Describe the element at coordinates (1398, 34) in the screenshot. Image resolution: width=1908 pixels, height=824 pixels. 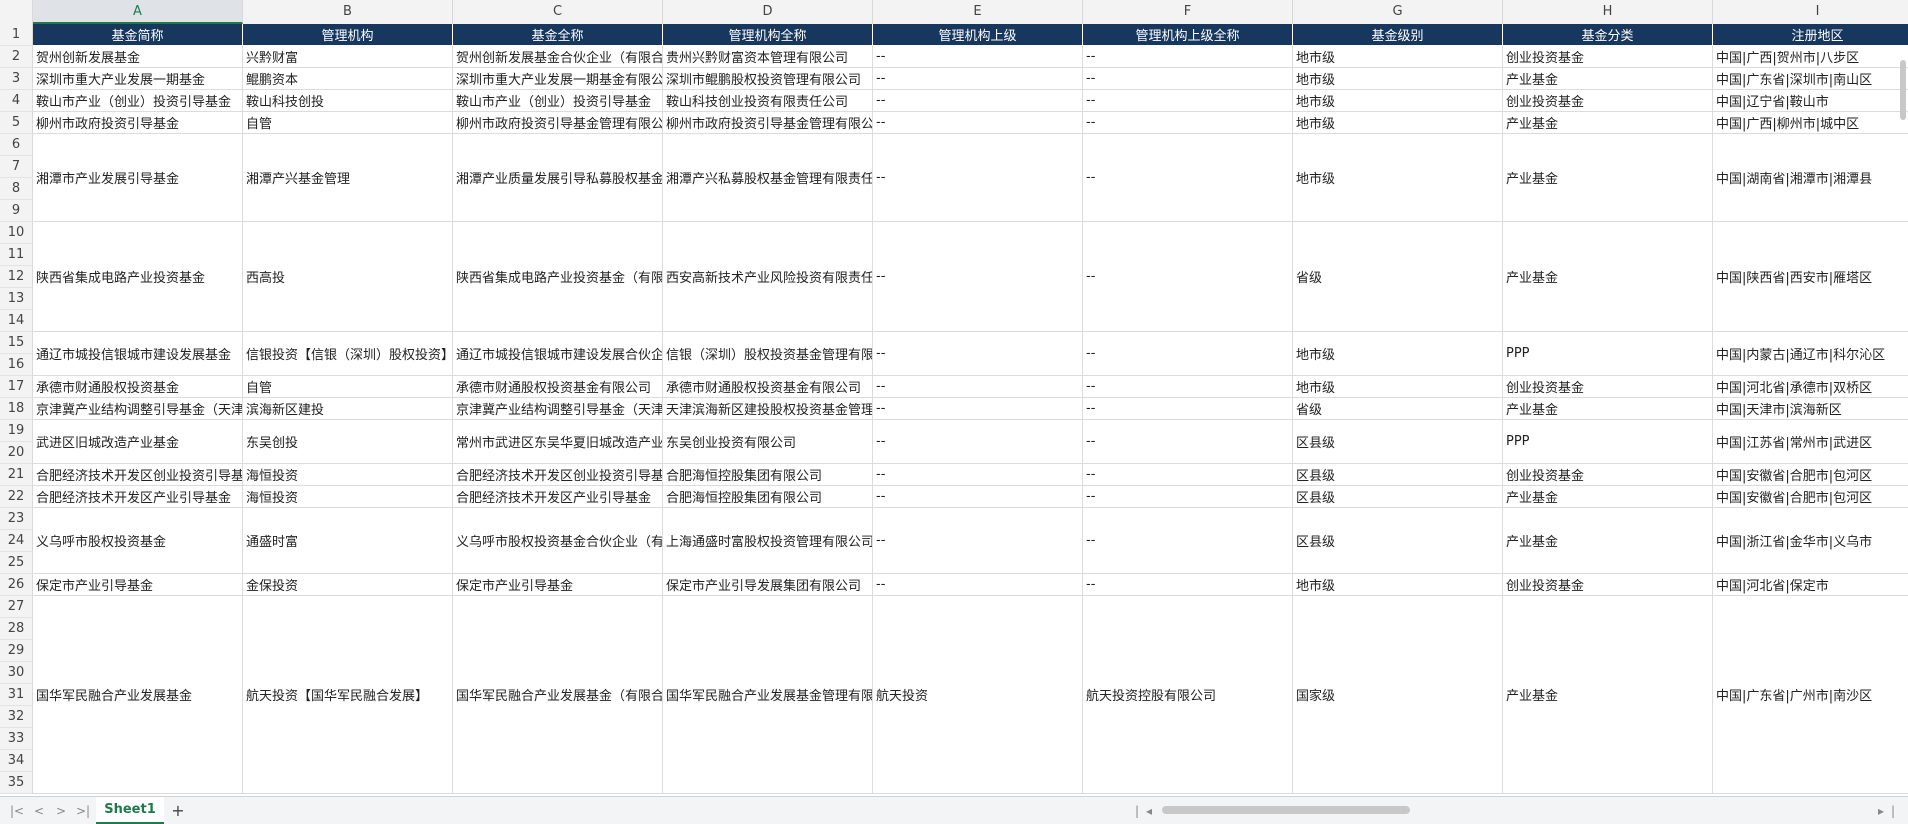
I see `header-cell-g: 基金级别` at that location.